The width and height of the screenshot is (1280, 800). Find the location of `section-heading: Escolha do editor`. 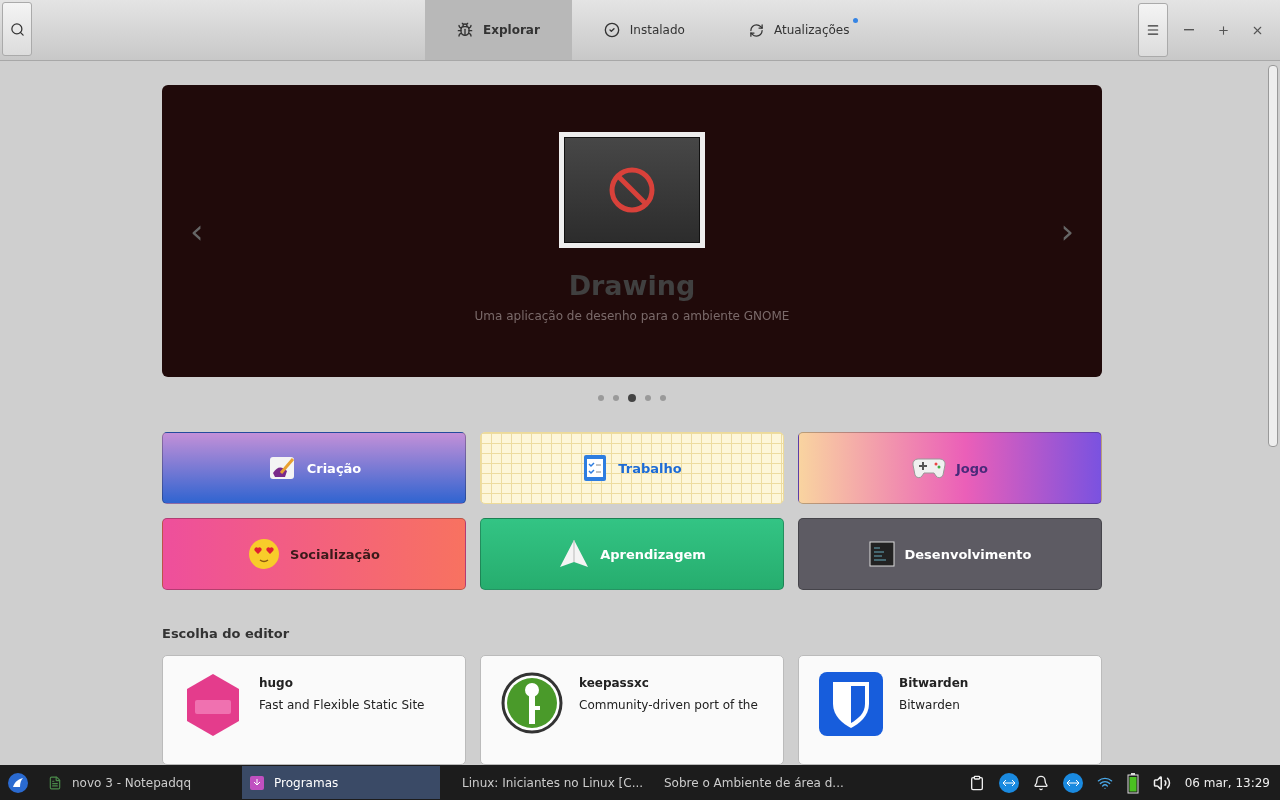

section-heading: Escolha do editor is located at coordinates (226, 633).